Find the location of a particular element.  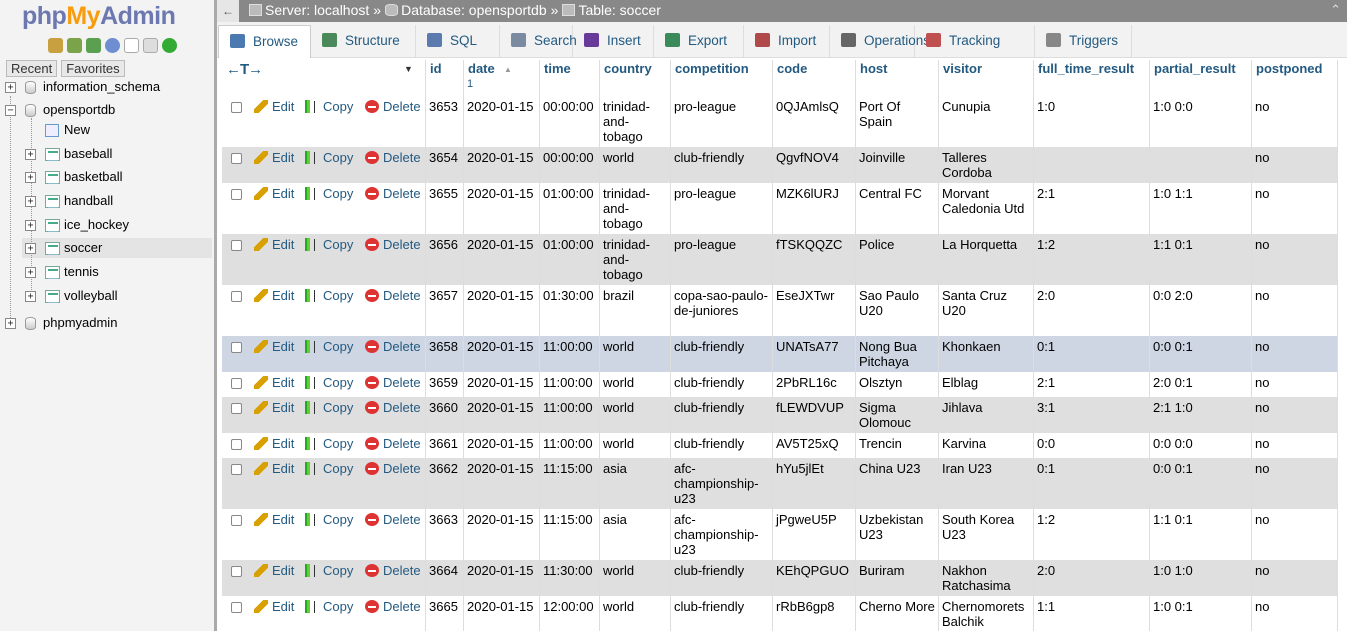

cell-id: 3665 is located at coordinates (445, 613).